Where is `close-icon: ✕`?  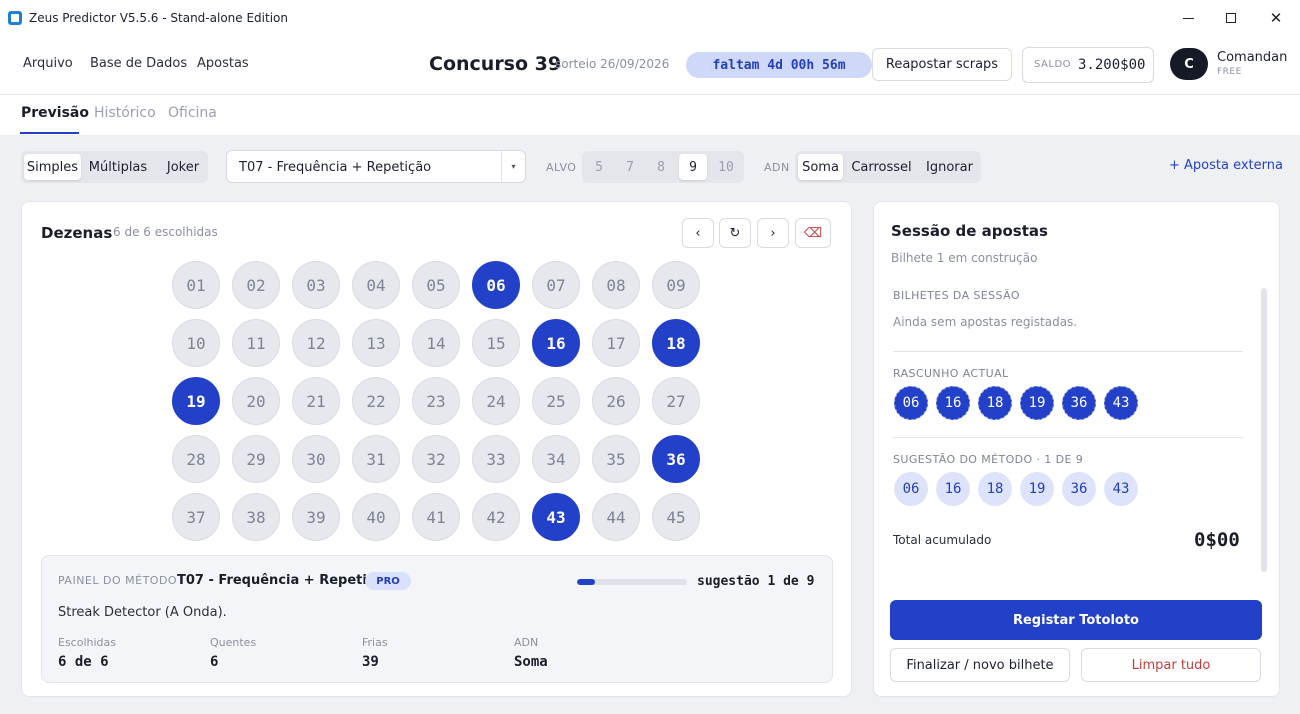
close-icon: ✕ is located at coordinates (1276, 18).